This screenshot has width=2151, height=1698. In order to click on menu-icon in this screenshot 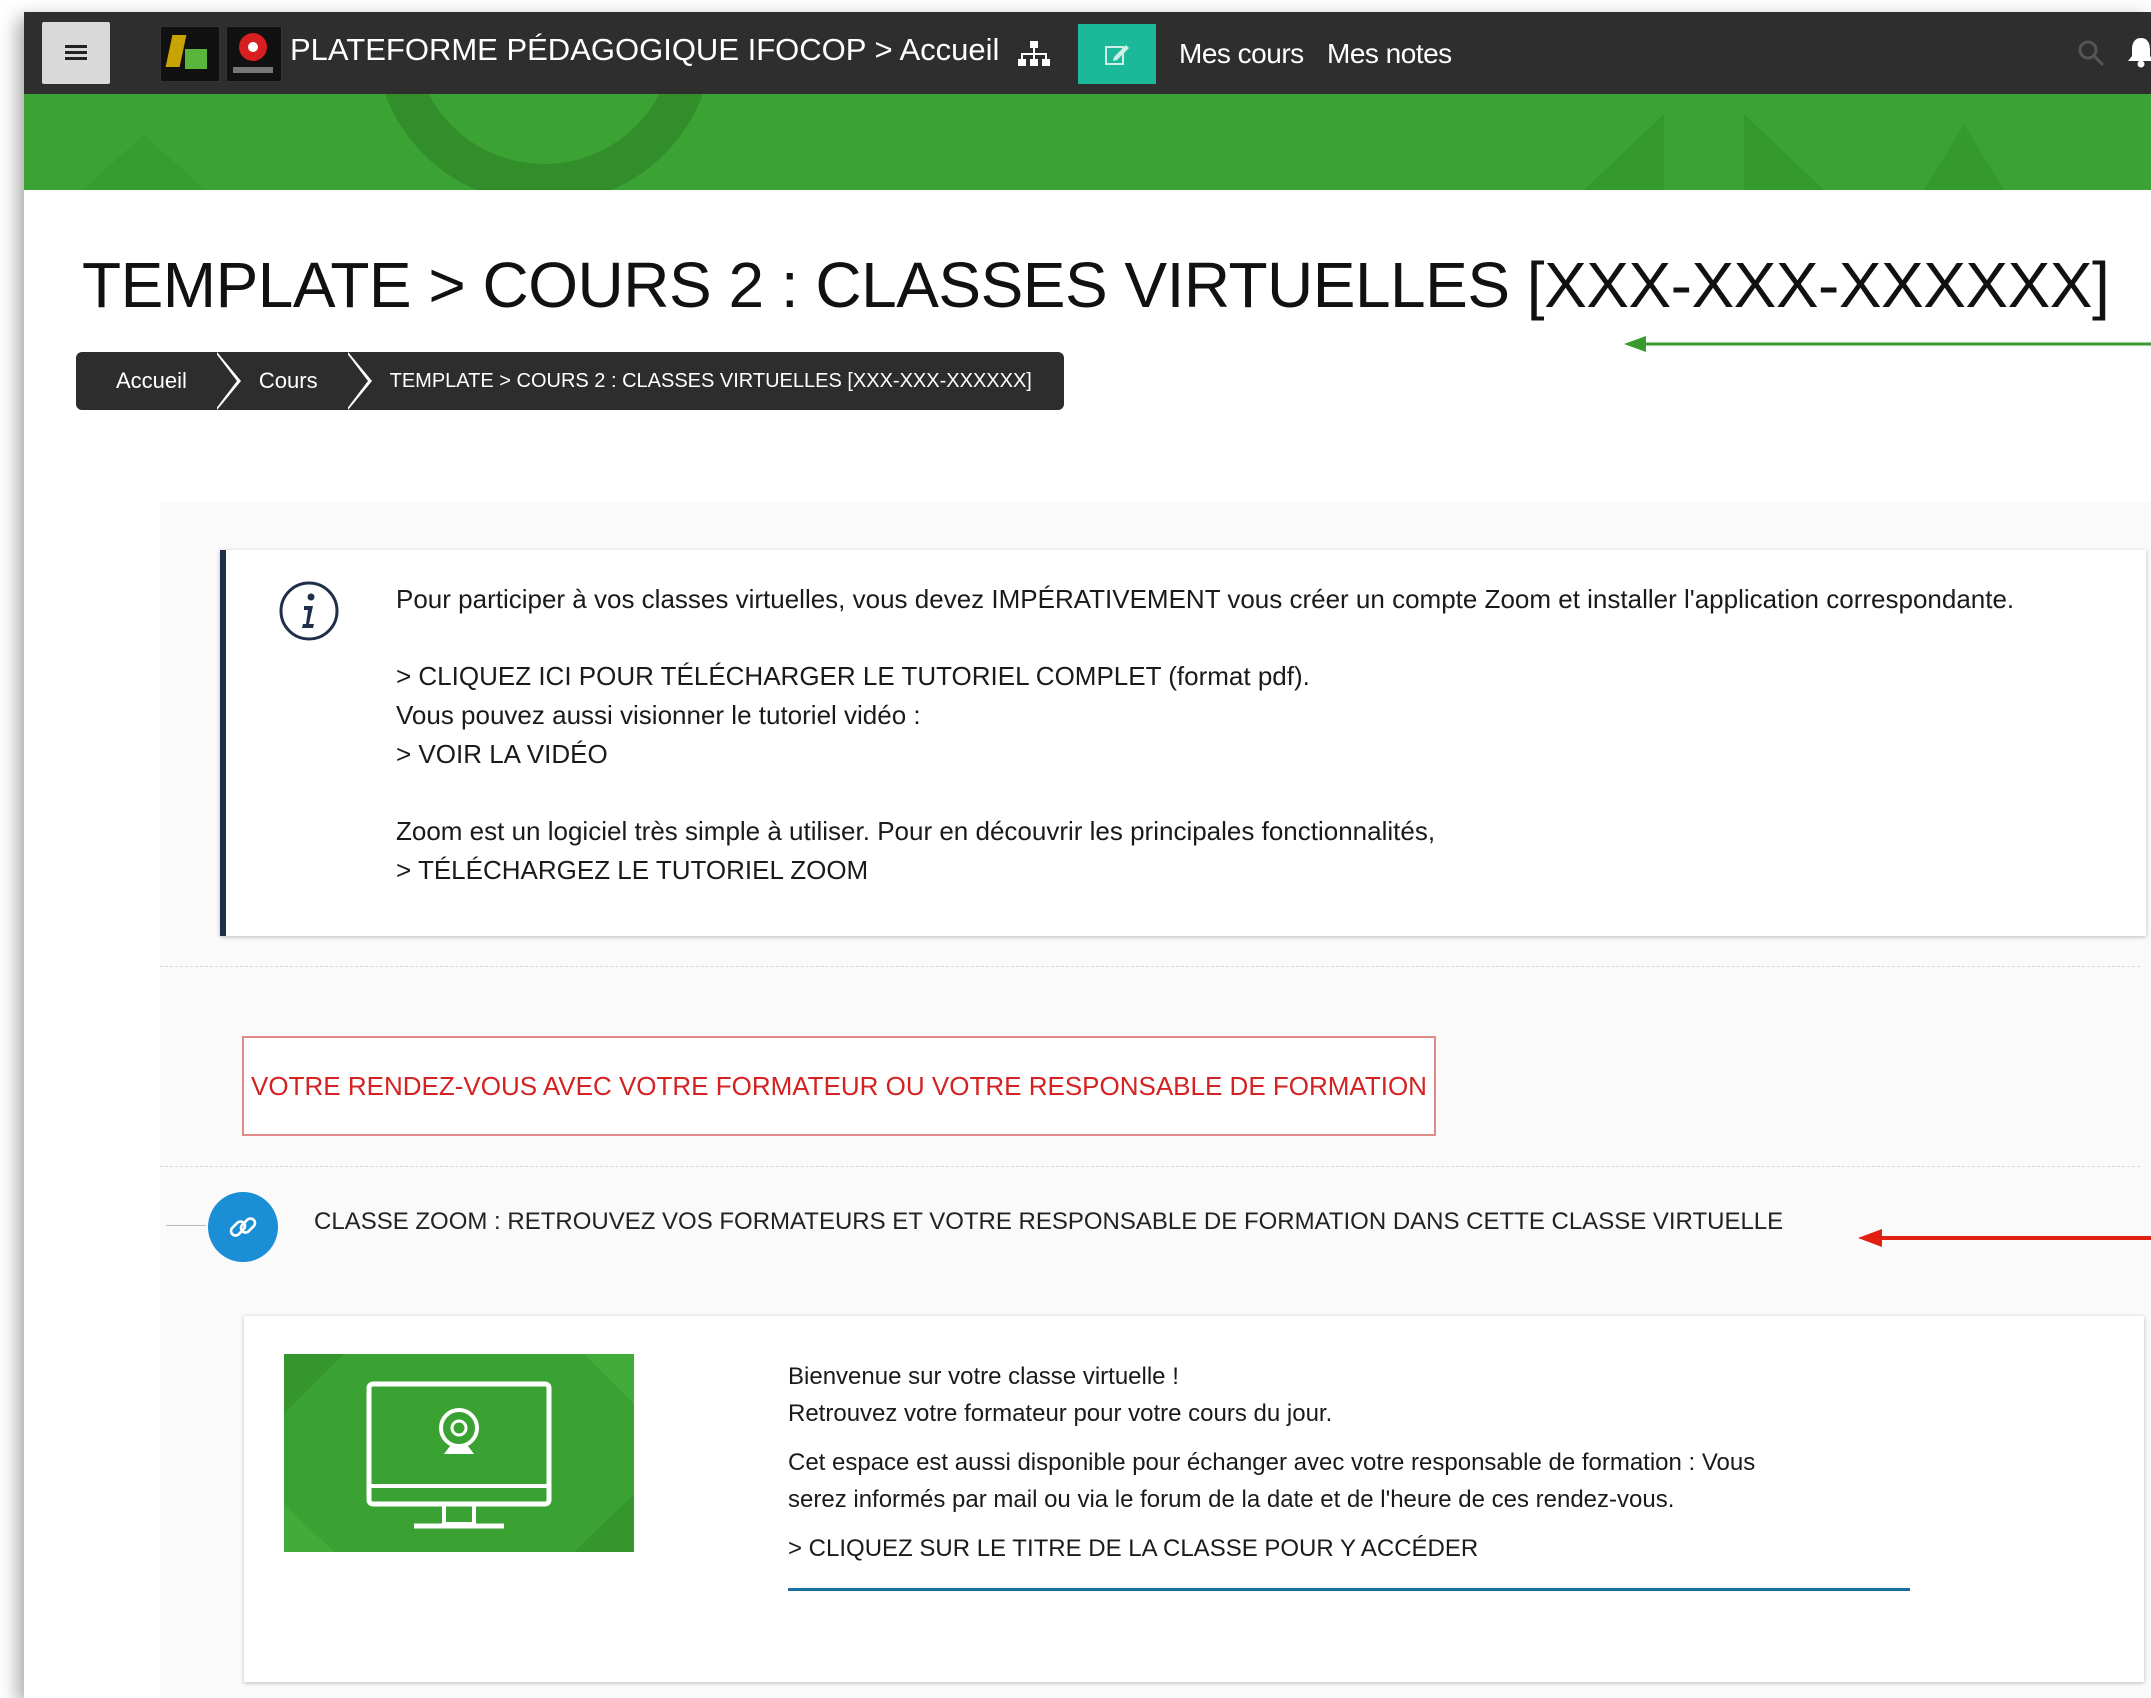, I will do `click(76, 53)`.